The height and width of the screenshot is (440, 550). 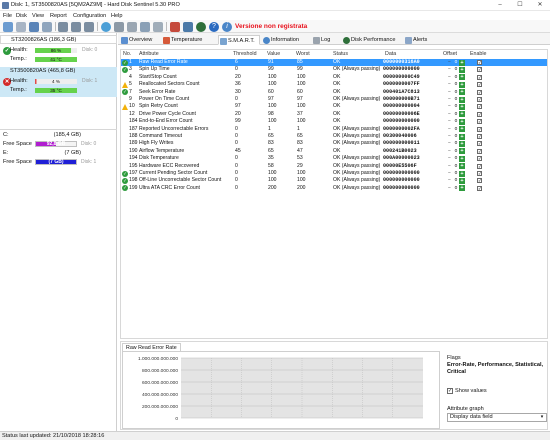 I want to click on menu-report: Report, so click(x=58, y=16).